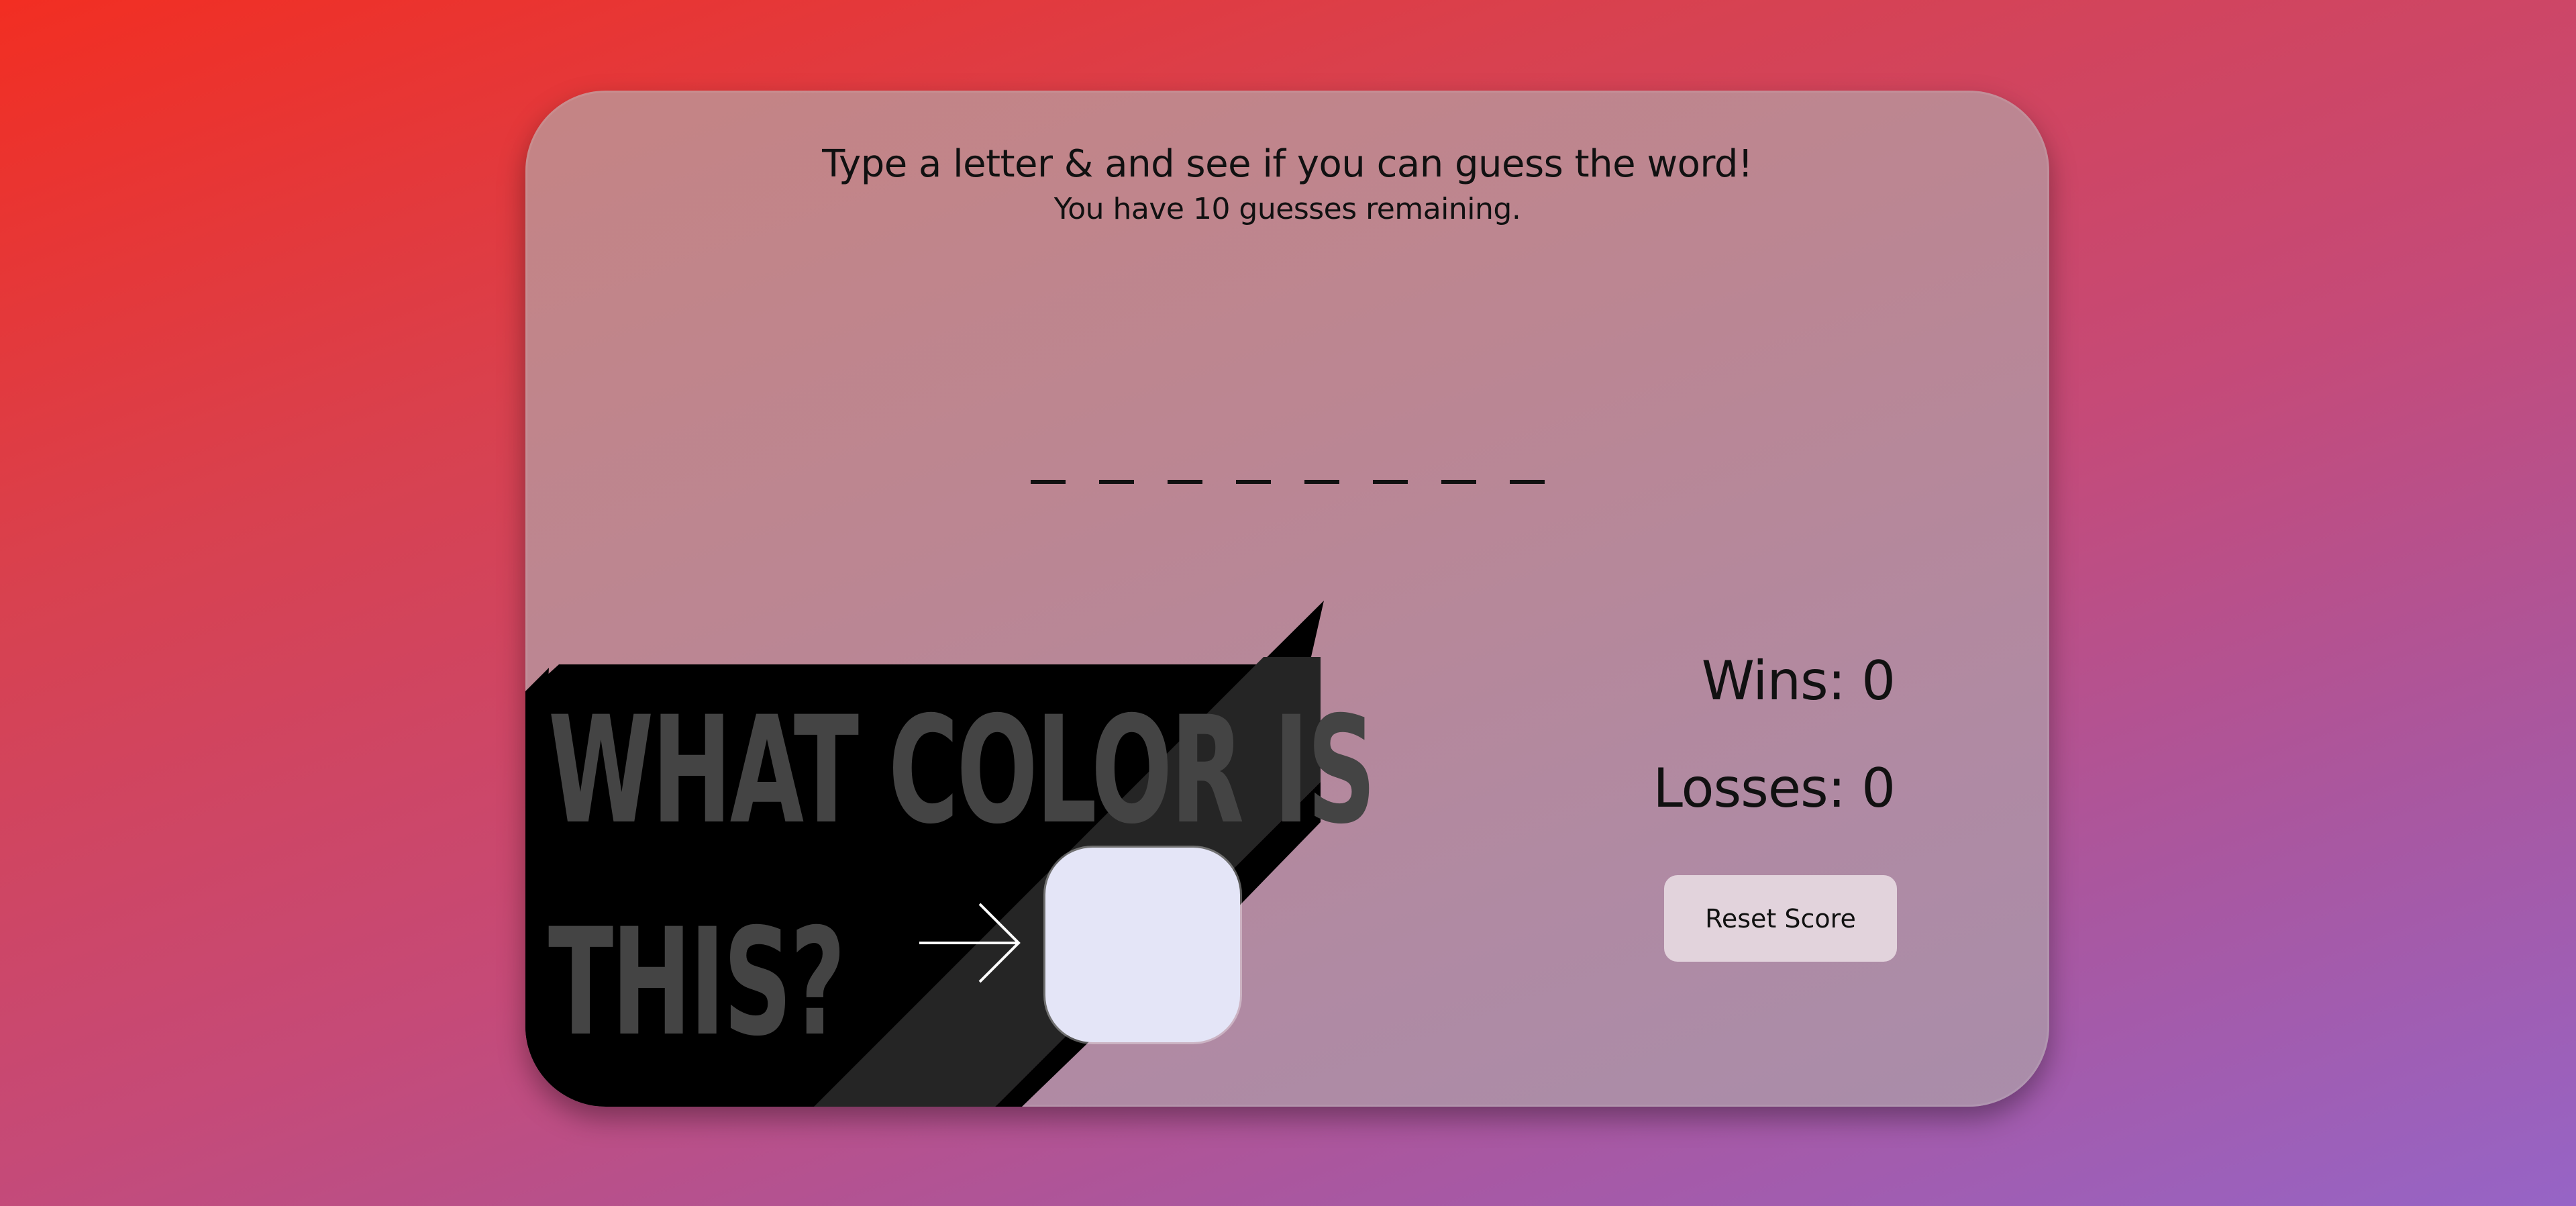 The height and width of the screenshot is (1206, 2576). Describe the element at coordinates (696, 983) in the screenshot. I see `title-line-2: THIS?` at that location.